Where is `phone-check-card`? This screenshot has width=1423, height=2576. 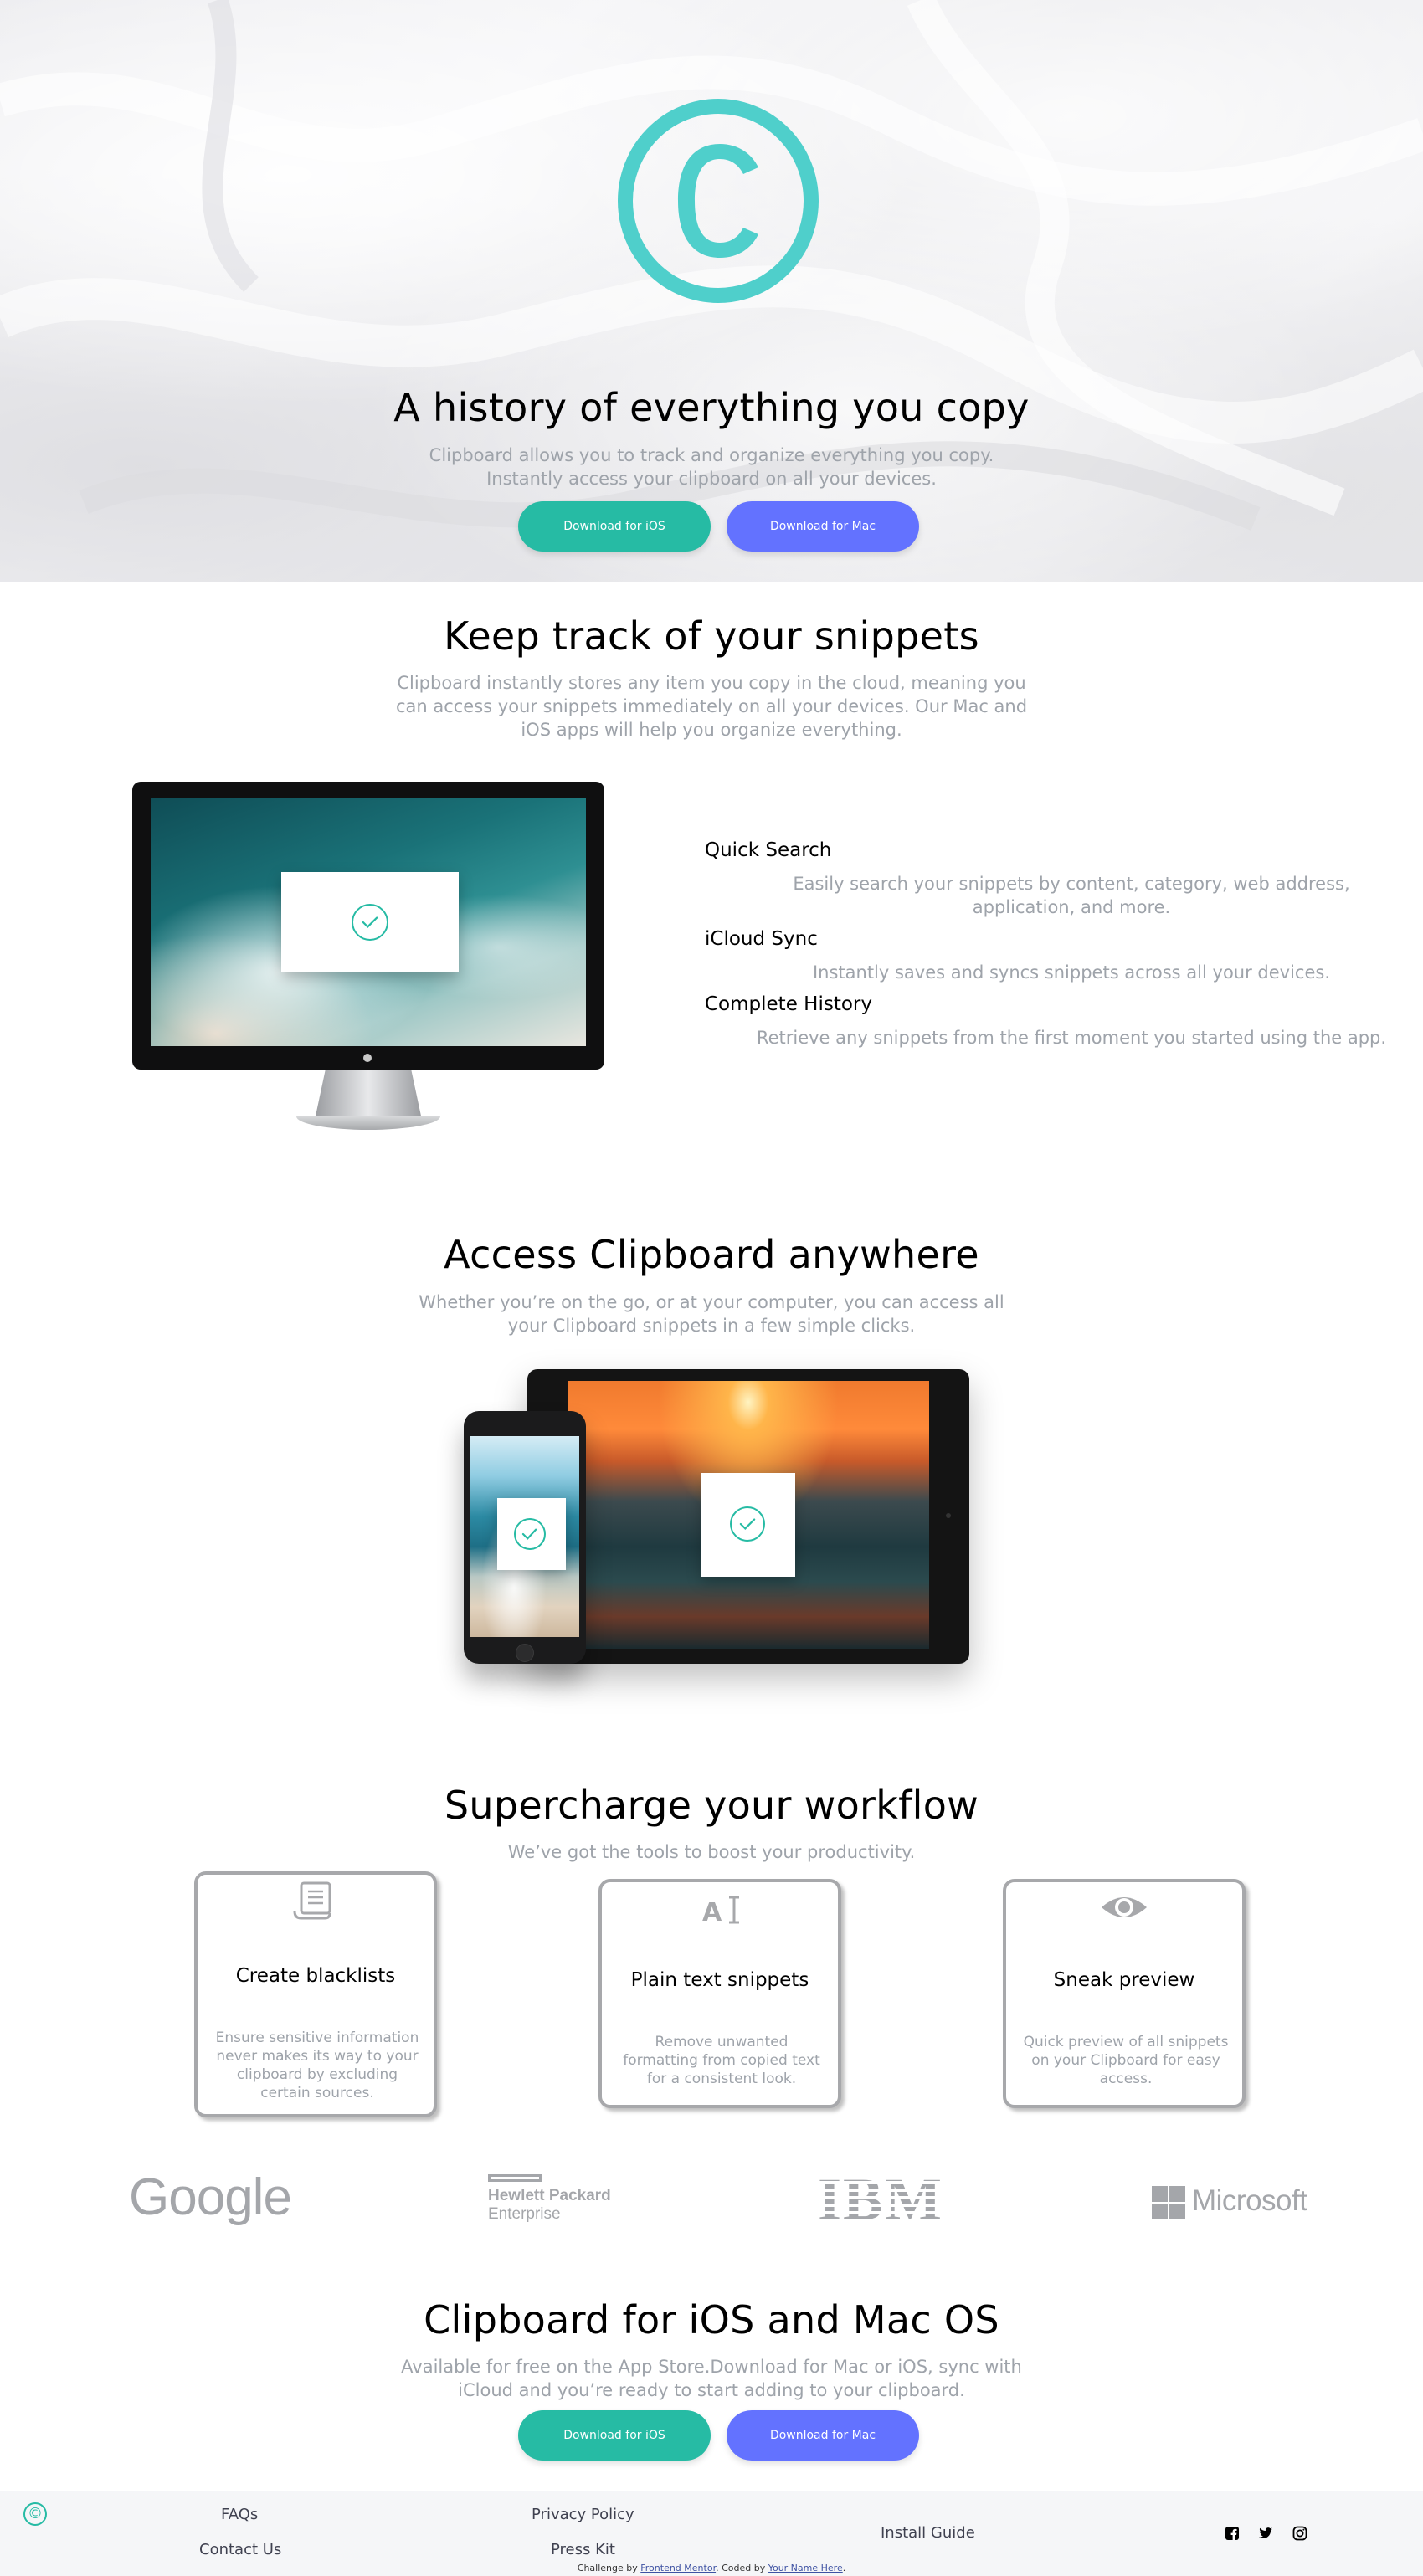 phone-check-card is located at coordinates (531, 1534).